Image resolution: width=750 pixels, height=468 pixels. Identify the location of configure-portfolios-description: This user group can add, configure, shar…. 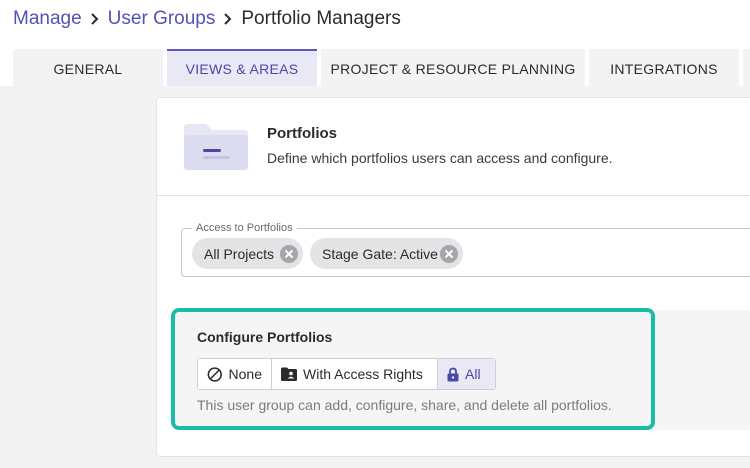
(404, 405).